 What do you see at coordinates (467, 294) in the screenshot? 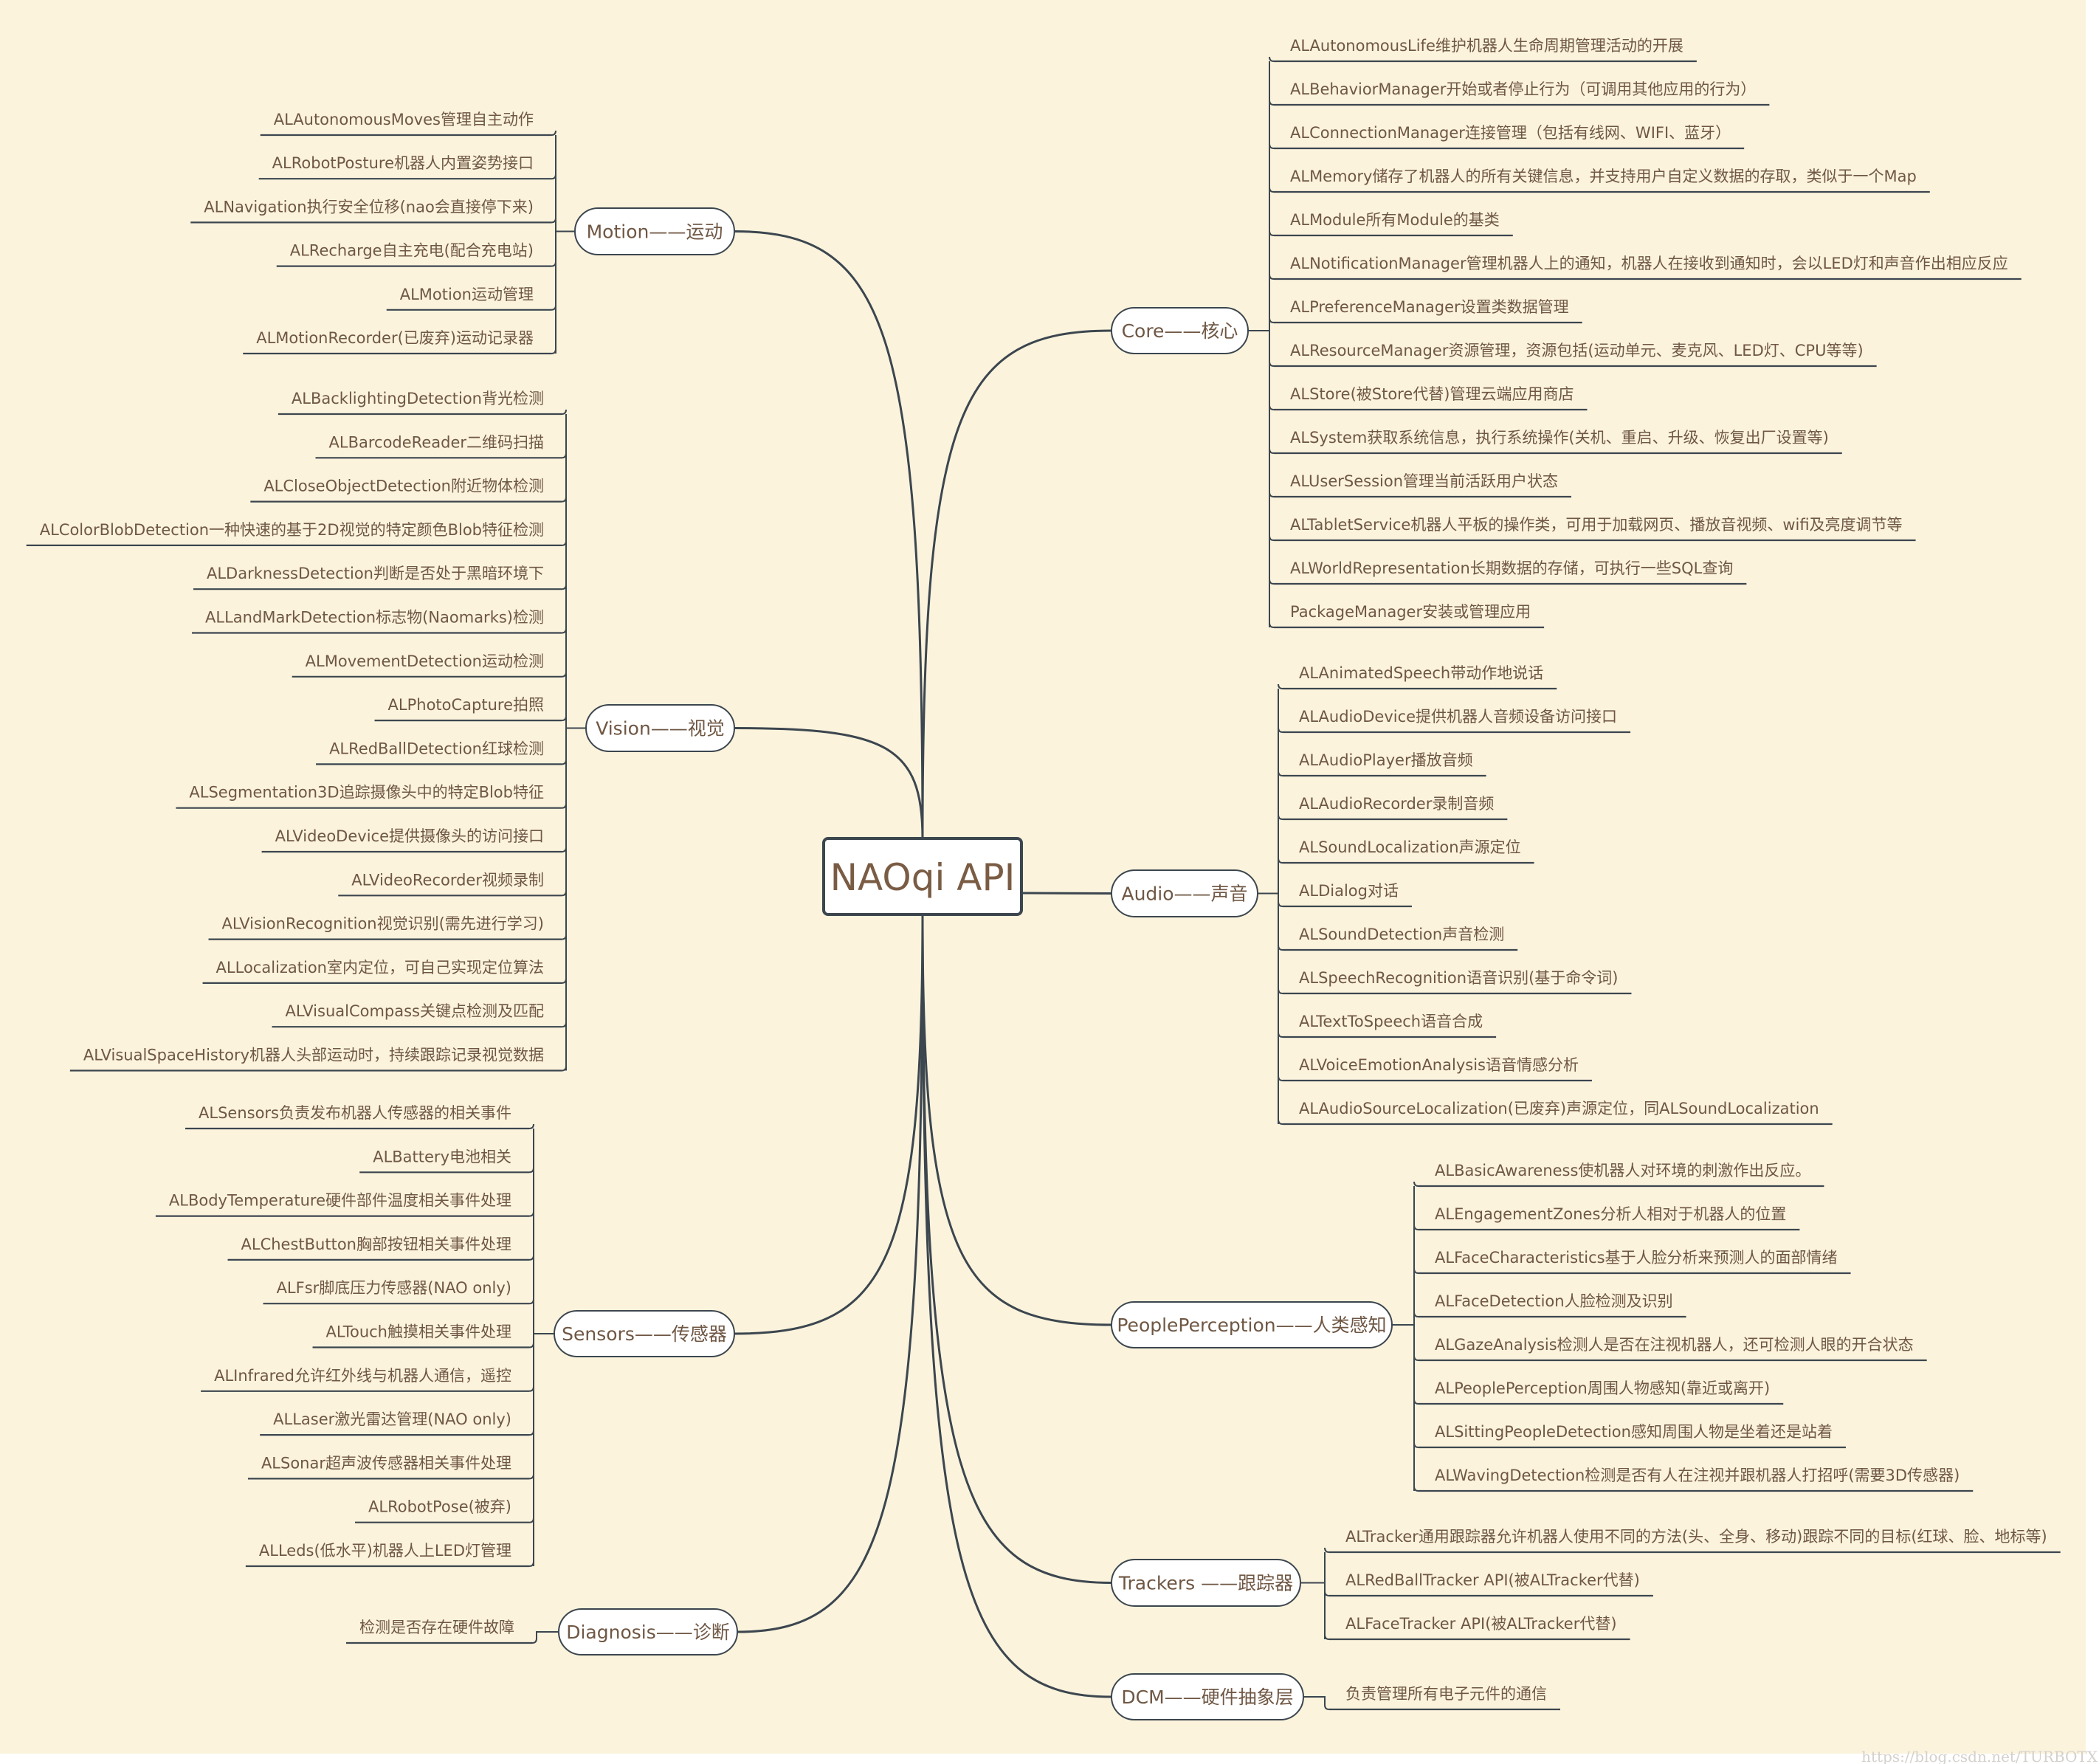
I see `leaf-item-label: ALMotion运动管理` at bounding box center [467, 294].